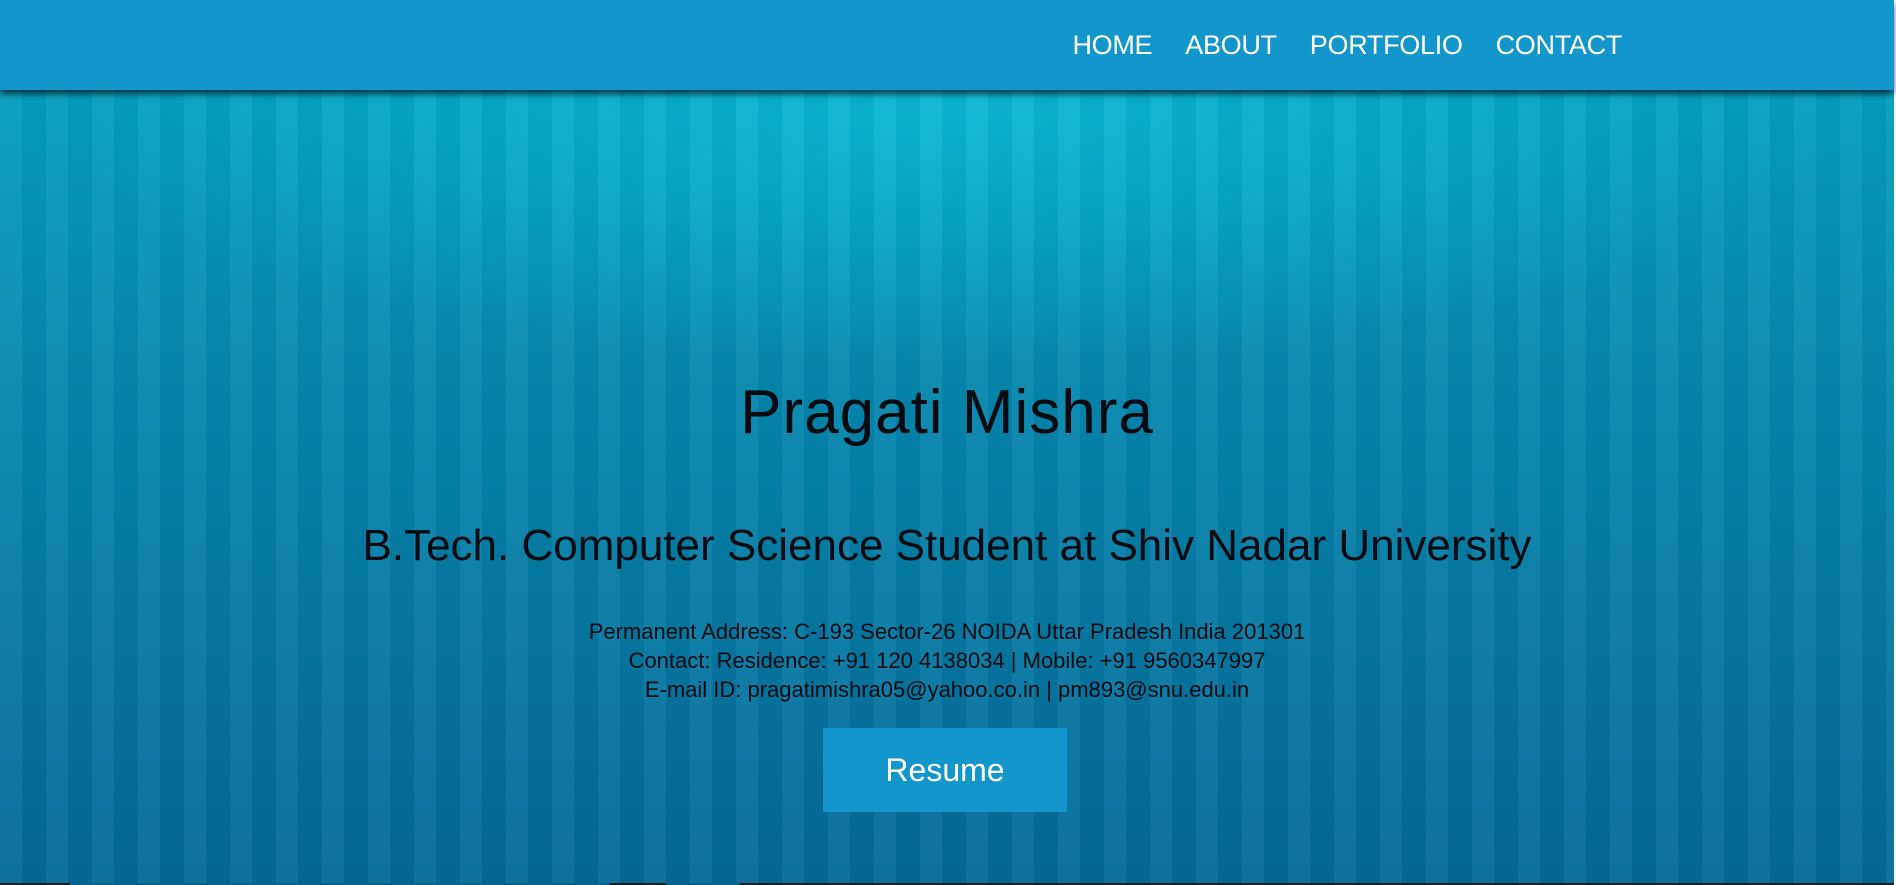 Image resolution: width=1896 pixels, height=885 pixels. I want to click on nav-contact-link: CONTACT, so click(1559, 45).